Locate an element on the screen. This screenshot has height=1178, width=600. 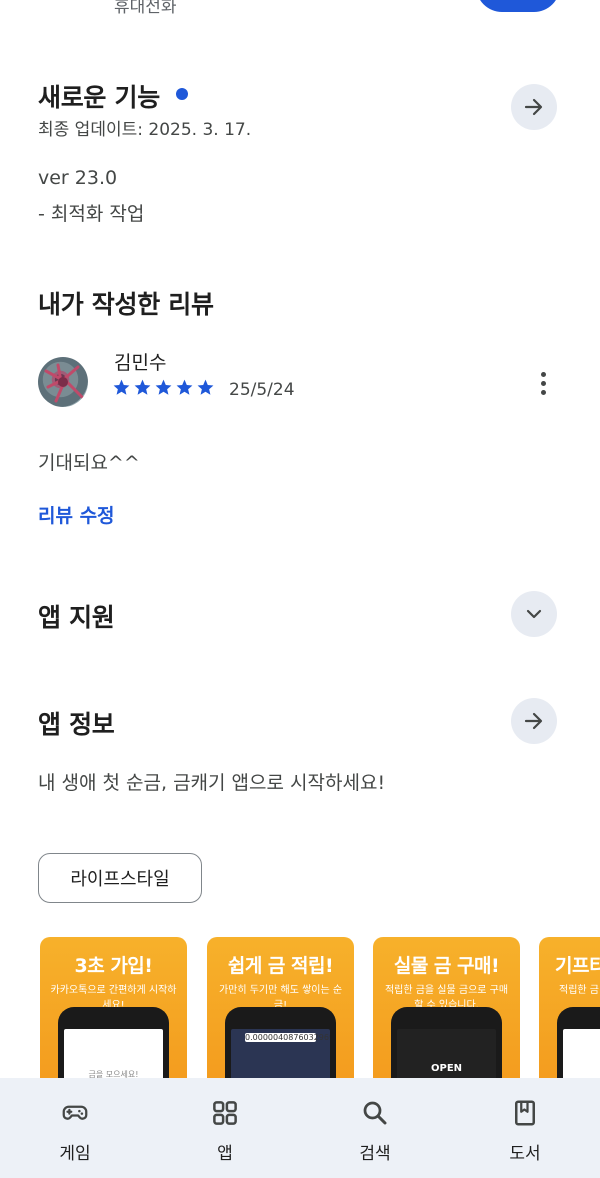
phone-screen: 금을 모으세요! is located at coordinates (113, 1053).